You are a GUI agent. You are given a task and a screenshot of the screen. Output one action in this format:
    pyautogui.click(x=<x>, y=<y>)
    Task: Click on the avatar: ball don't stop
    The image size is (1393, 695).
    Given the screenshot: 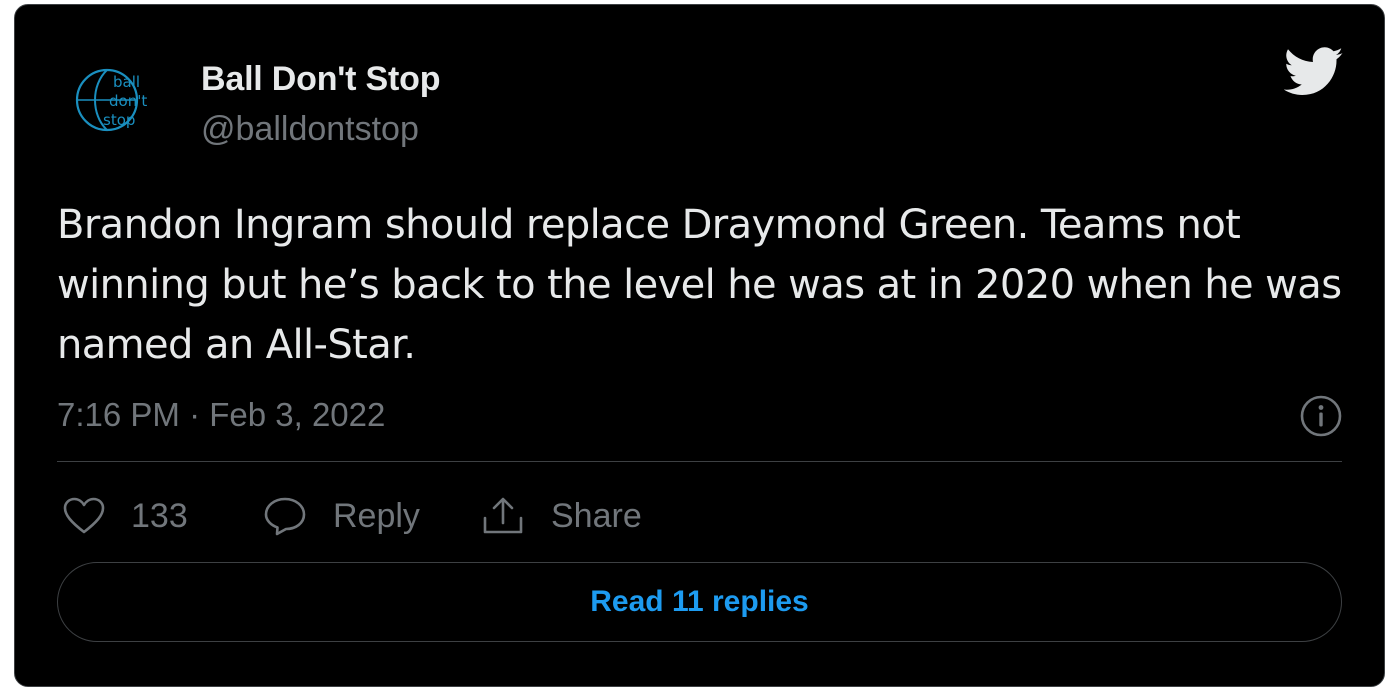 What is the action you would take?
    pyautogui.click(x=123, y=100)
    